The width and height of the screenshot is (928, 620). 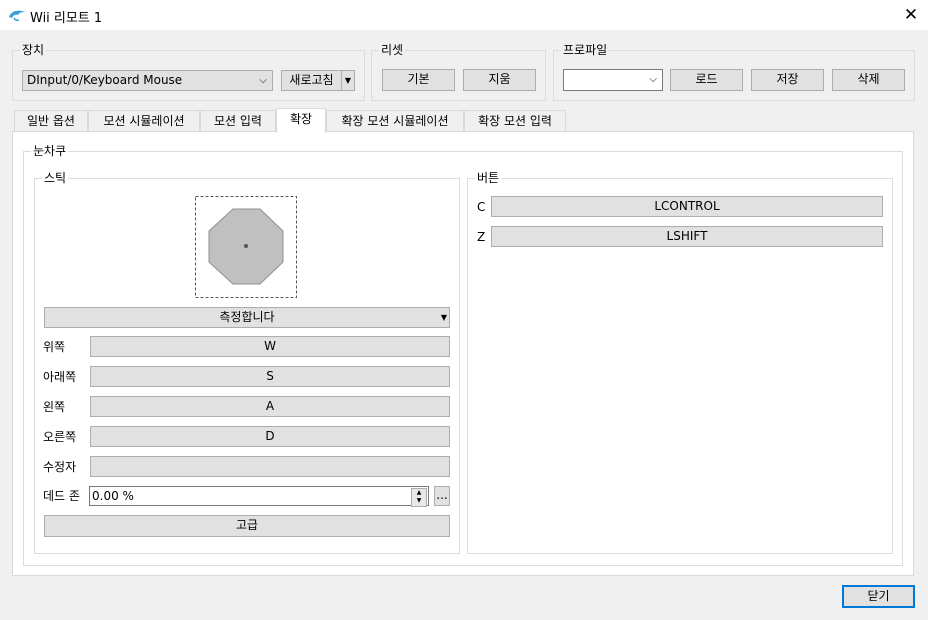 I want to click on save-button-label: 저장, so click(x=787, y=79).